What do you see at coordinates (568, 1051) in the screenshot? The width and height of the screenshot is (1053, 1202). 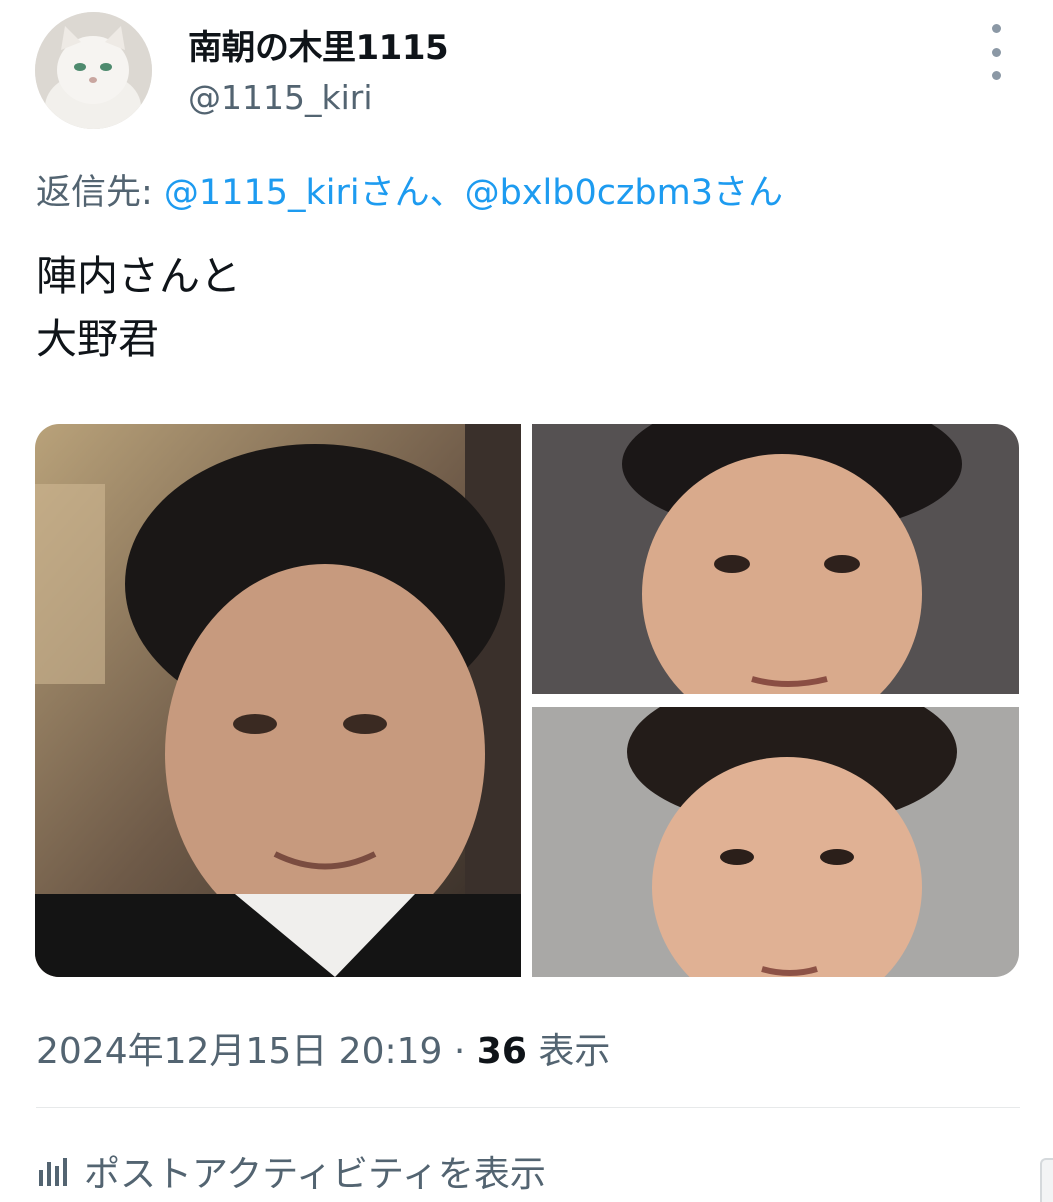 I see `views-label: 表示` at bounding box center [568, 1051].